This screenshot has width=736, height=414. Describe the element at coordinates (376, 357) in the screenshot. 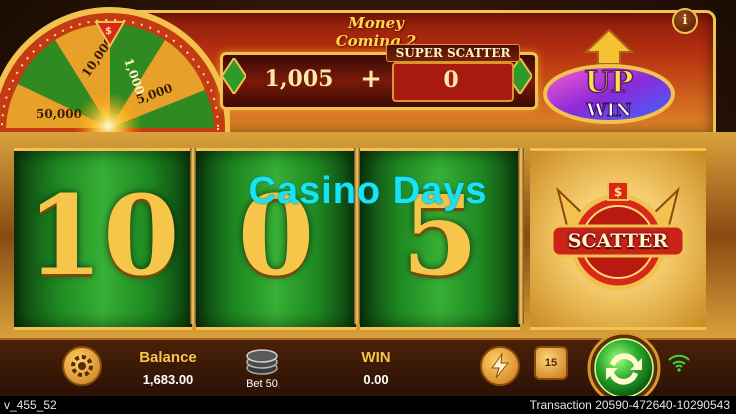

I see `win-label: WIN` at that location.